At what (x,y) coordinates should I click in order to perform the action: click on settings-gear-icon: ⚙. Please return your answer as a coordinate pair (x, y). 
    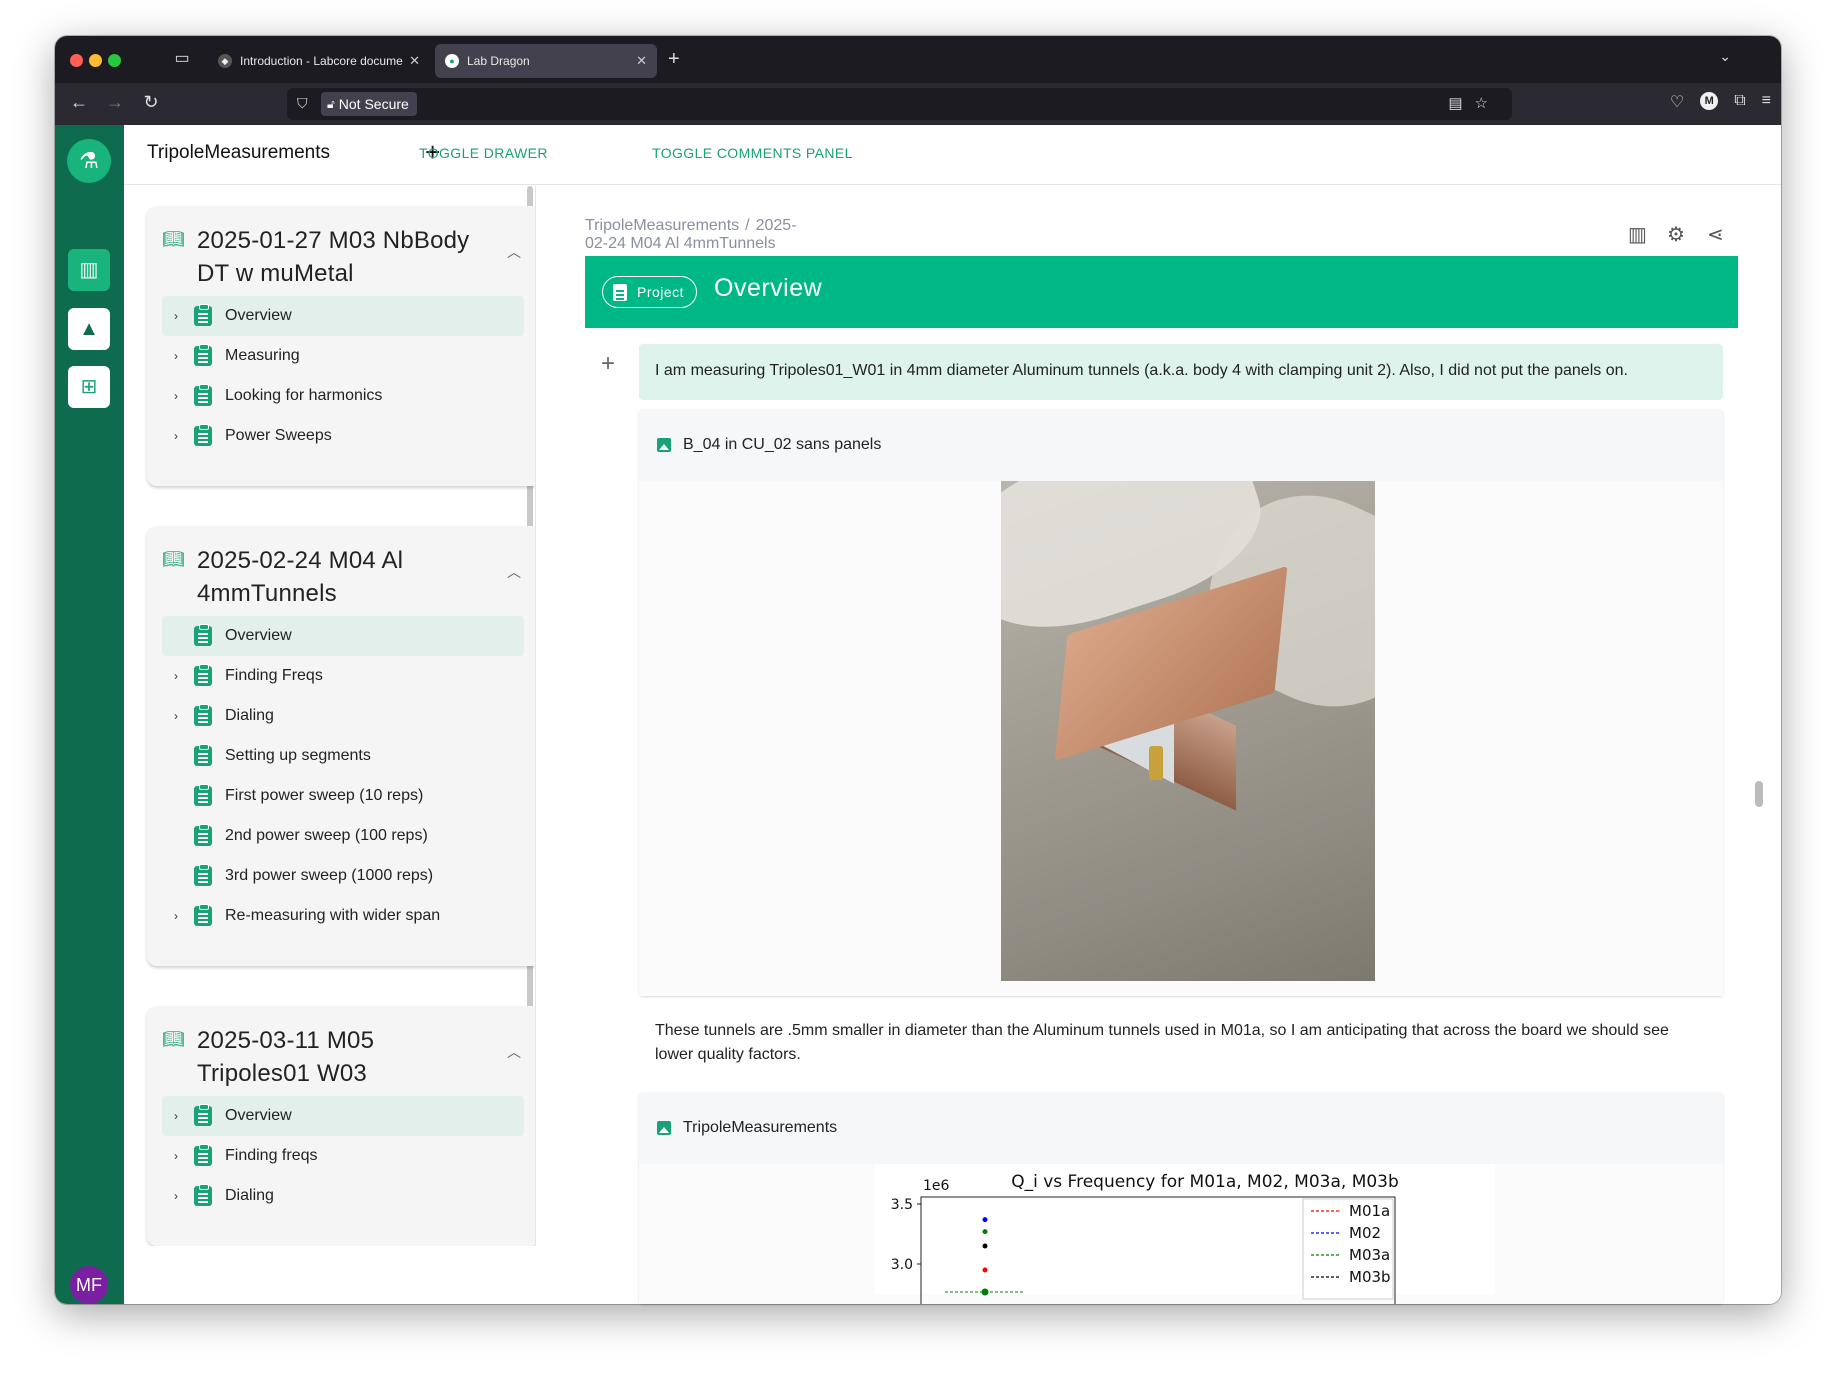
    Looking at the image, I should click on (1676, 234).